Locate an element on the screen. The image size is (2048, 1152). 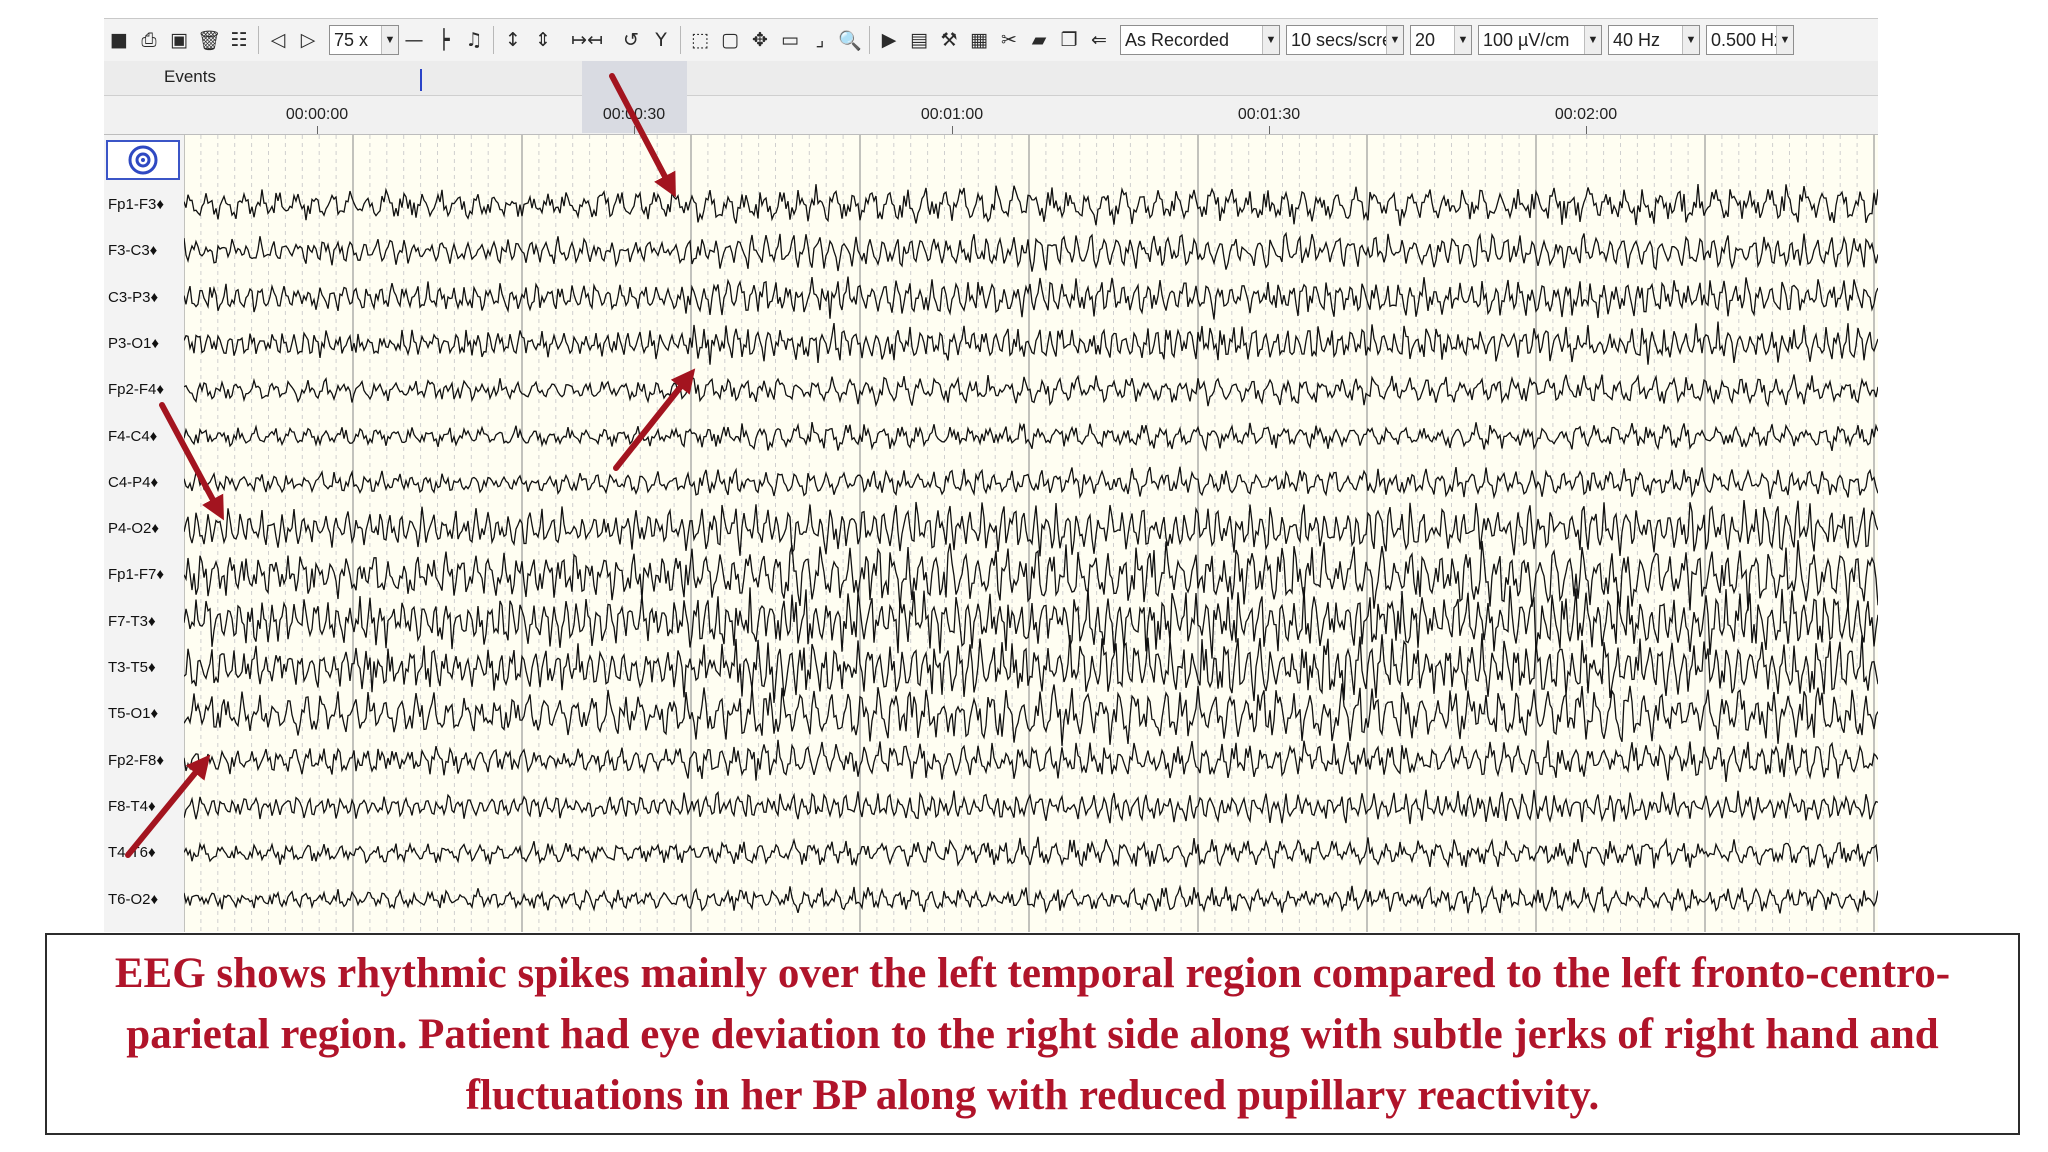
sensitivity-select: 100 µV/cm ▼ is located at coordinates (1540, 40).